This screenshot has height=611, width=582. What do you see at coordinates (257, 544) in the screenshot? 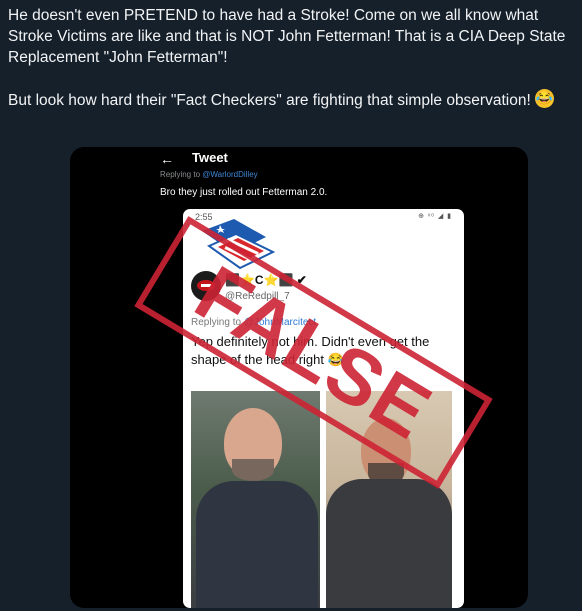
I see `photo-left-shirt` at bounding box center [257, 544].